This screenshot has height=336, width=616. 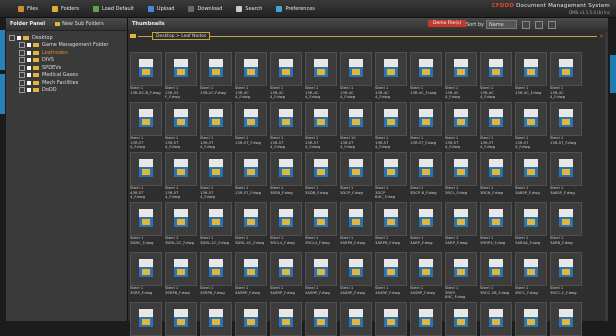 I want to click on tree-item: Mech Facilities, so click(x=67, y=83).